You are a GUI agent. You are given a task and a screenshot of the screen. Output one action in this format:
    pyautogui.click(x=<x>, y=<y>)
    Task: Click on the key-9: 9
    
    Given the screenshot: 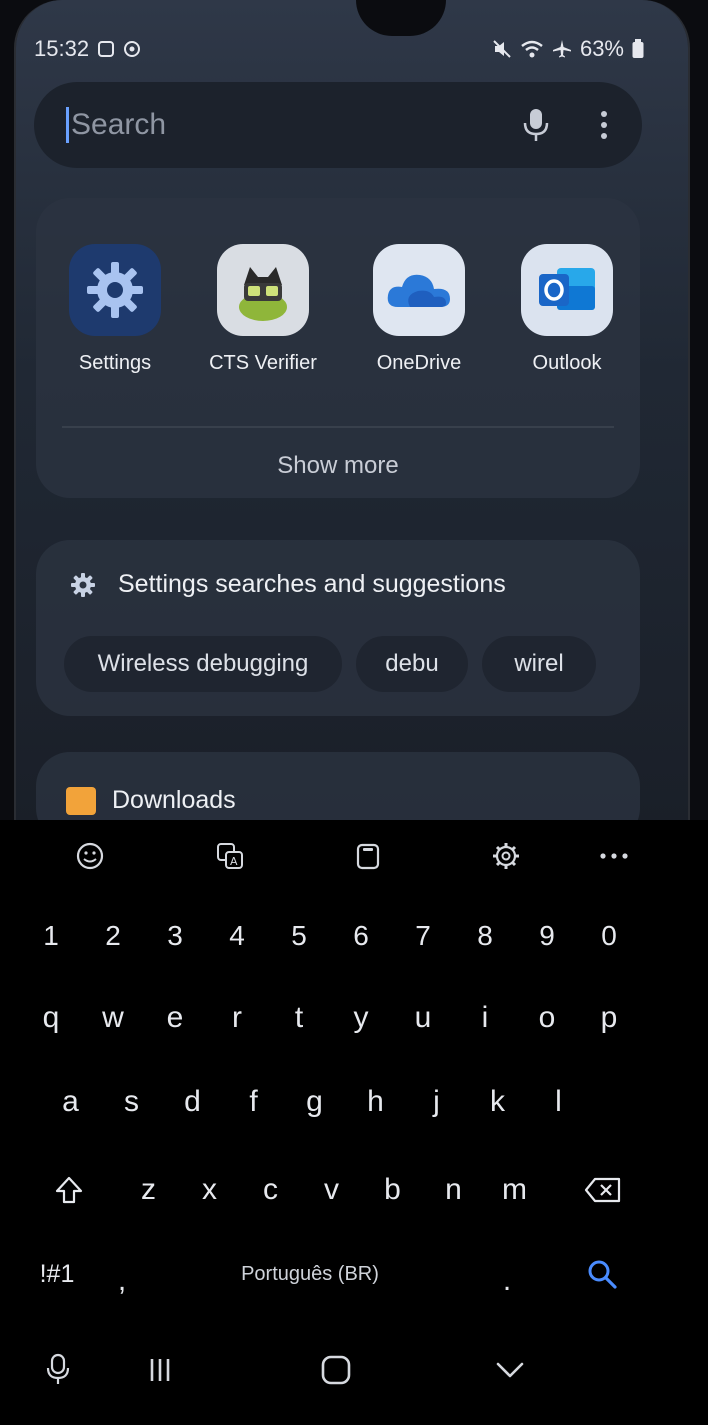 What is the action you would take?
    pyautogui.click(x=547, y=936)
    